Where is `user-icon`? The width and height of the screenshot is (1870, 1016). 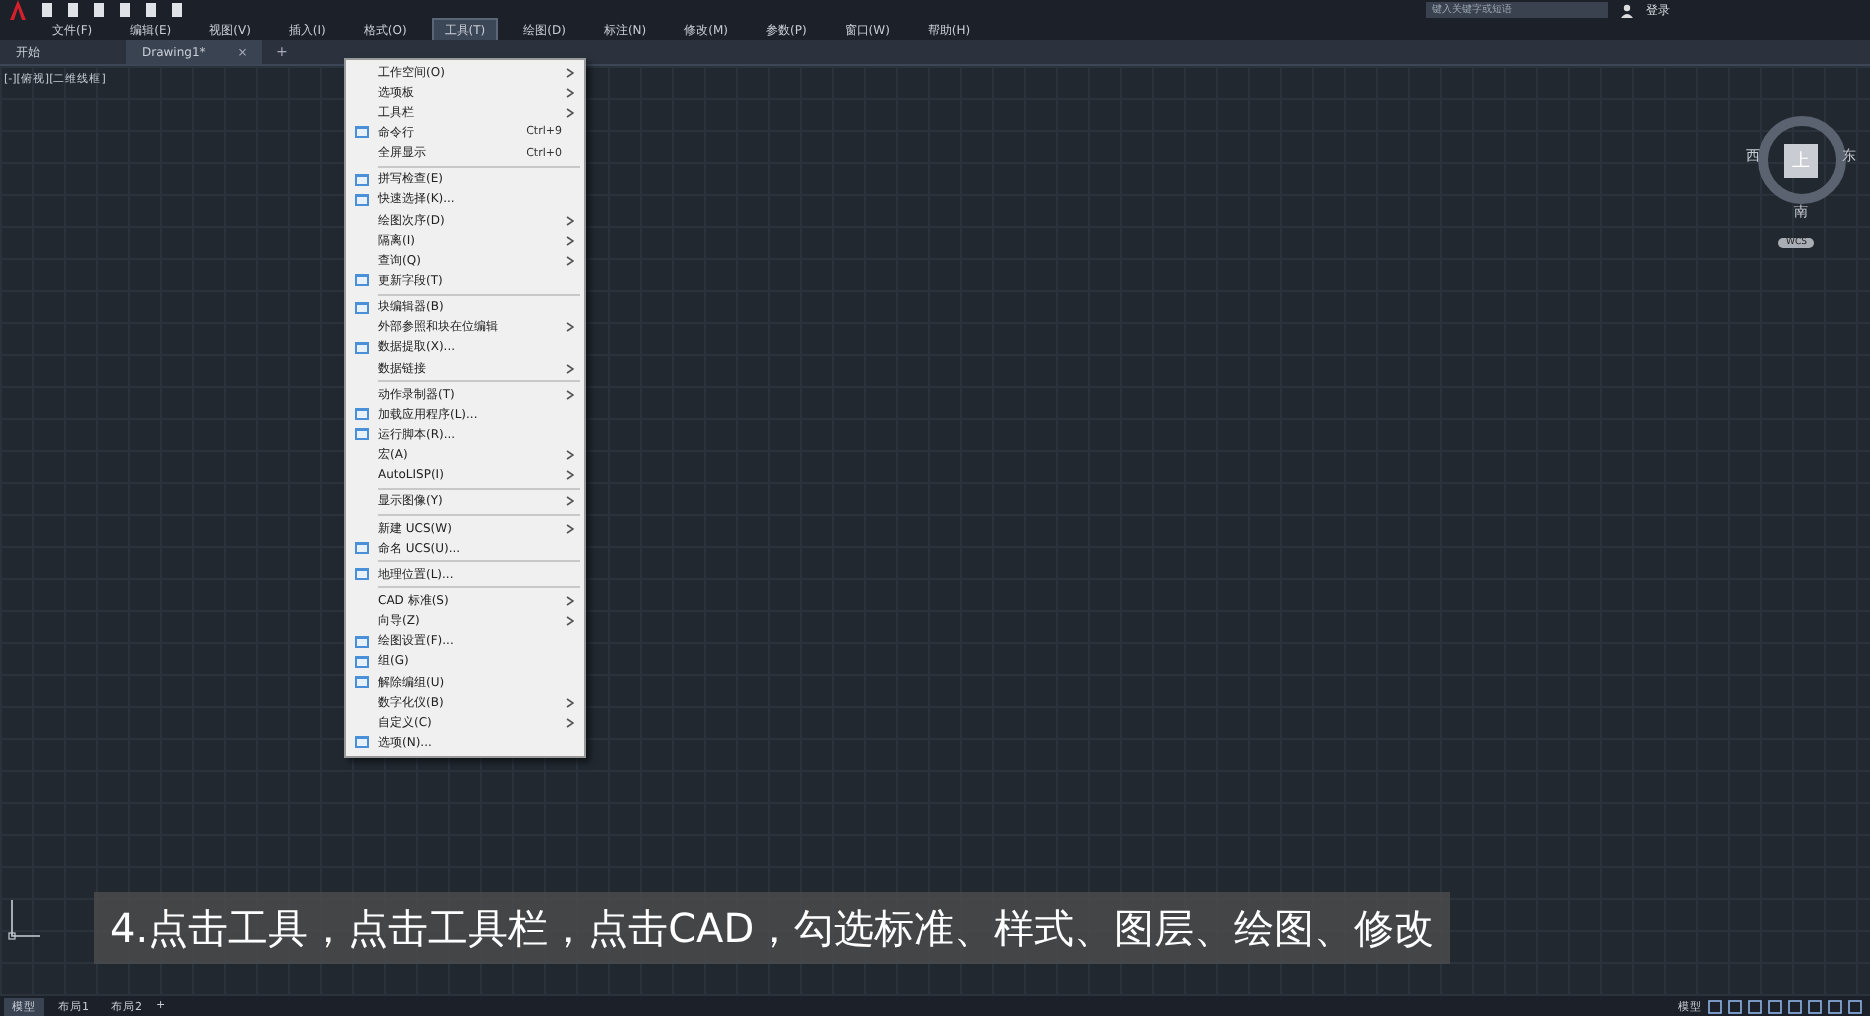
user-icon is located at coordinates (1627, 10).